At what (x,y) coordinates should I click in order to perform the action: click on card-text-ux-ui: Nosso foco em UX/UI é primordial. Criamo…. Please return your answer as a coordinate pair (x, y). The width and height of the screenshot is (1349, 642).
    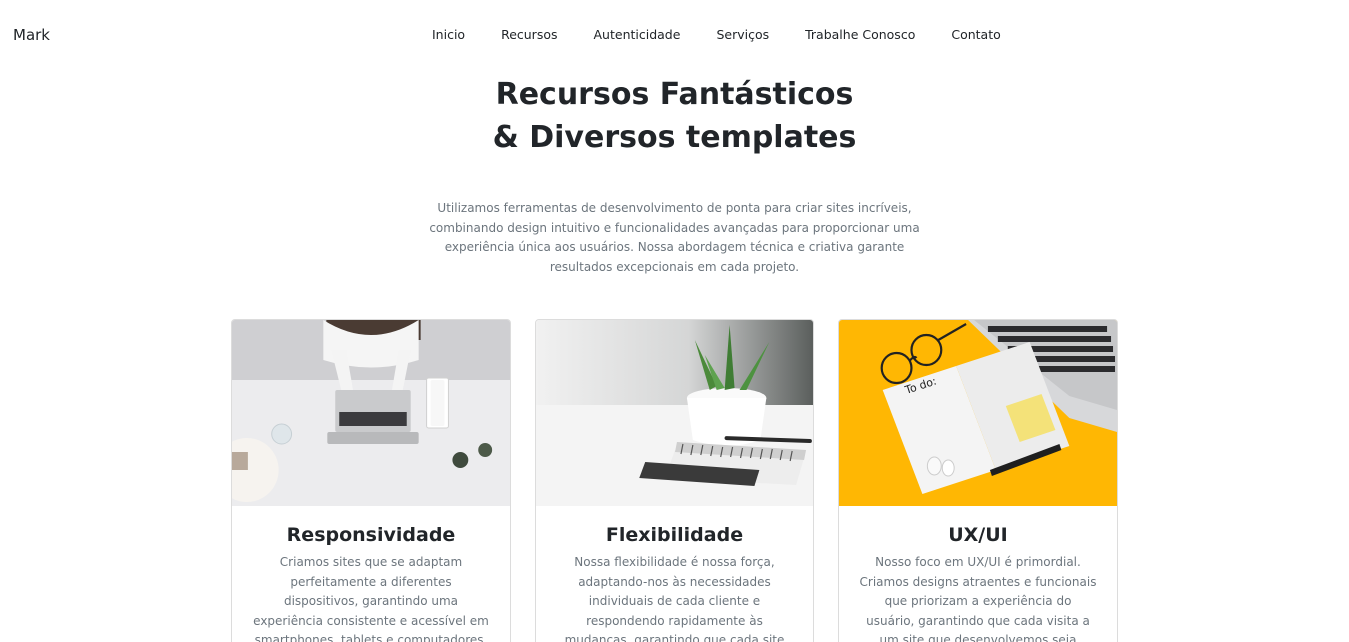
    Looking at the image, I should click on (978, 598).